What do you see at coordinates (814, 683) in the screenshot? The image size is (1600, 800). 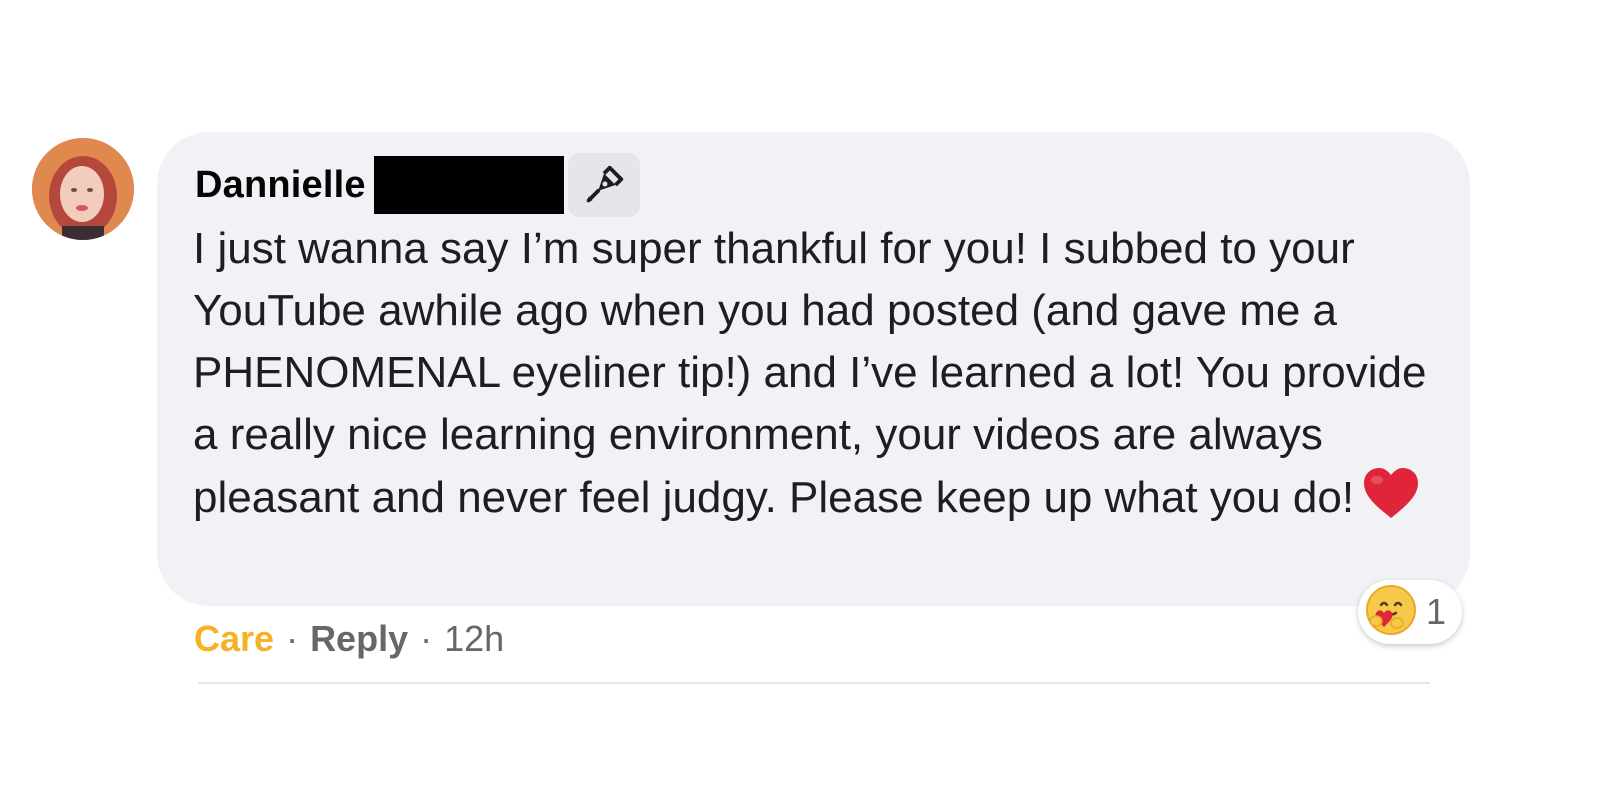 I see `divider` at bounding box center [814, 683].